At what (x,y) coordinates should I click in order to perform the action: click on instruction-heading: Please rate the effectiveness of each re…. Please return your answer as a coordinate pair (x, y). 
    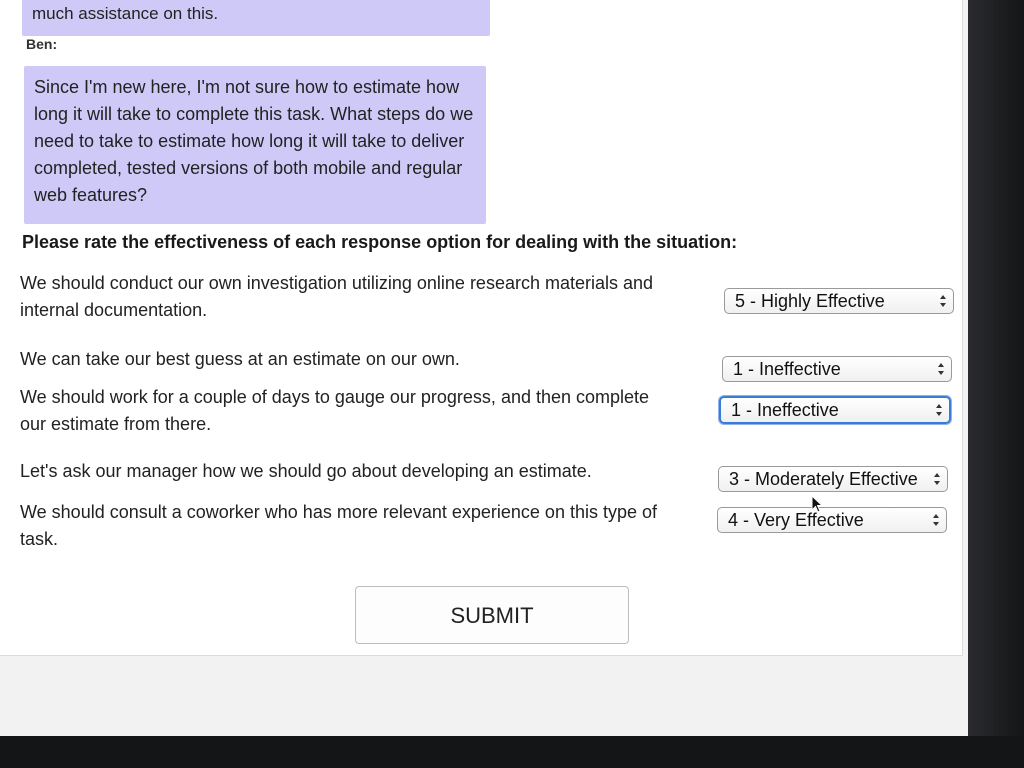
    Looking at the image, I should click on (380, 242).